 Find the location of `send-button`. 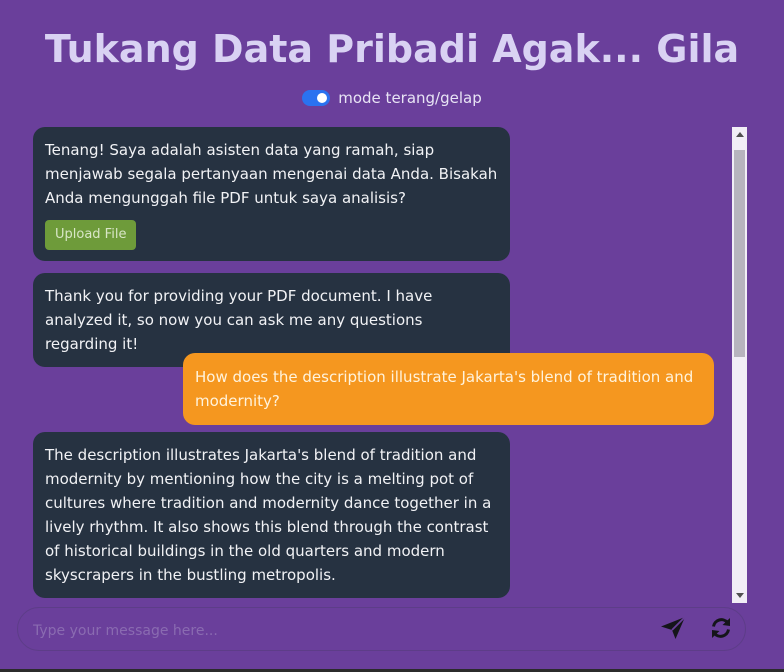

send-button is located at coordinates (673, 630).